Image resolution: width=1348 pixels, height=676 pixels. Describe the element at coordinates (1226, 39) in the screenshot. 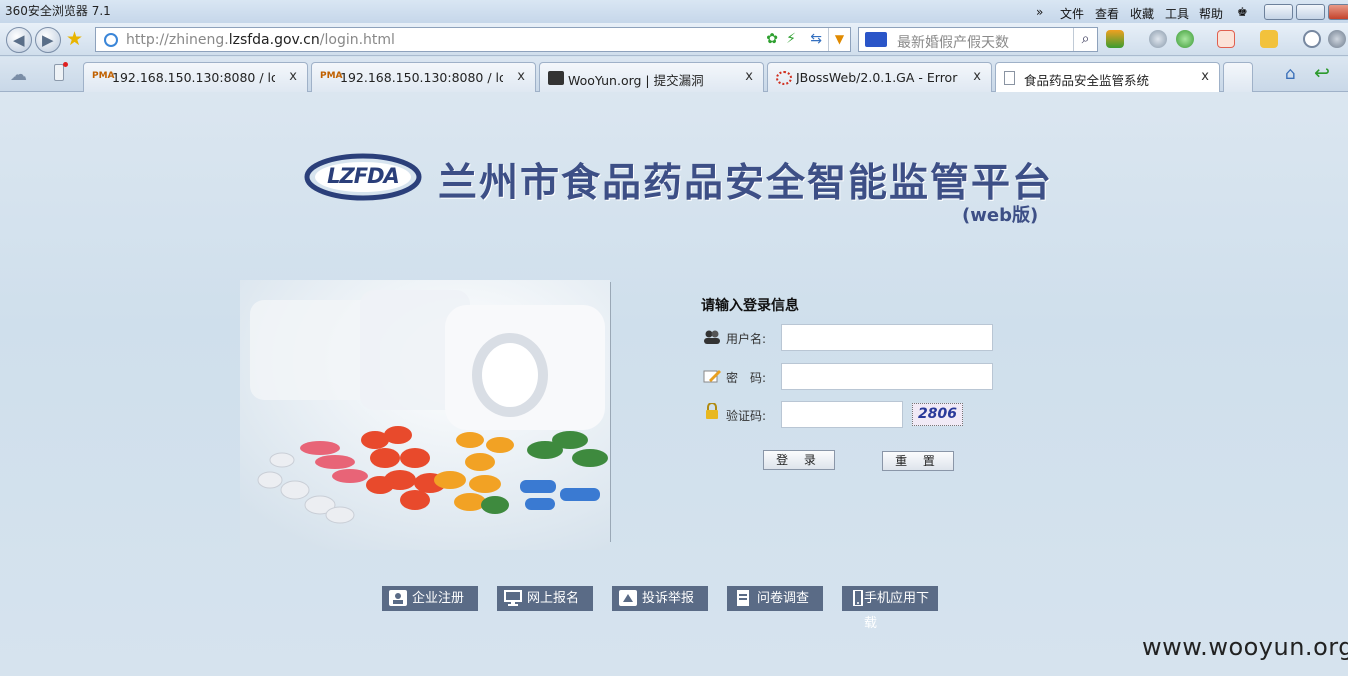

I see `translate-icon` at that location.